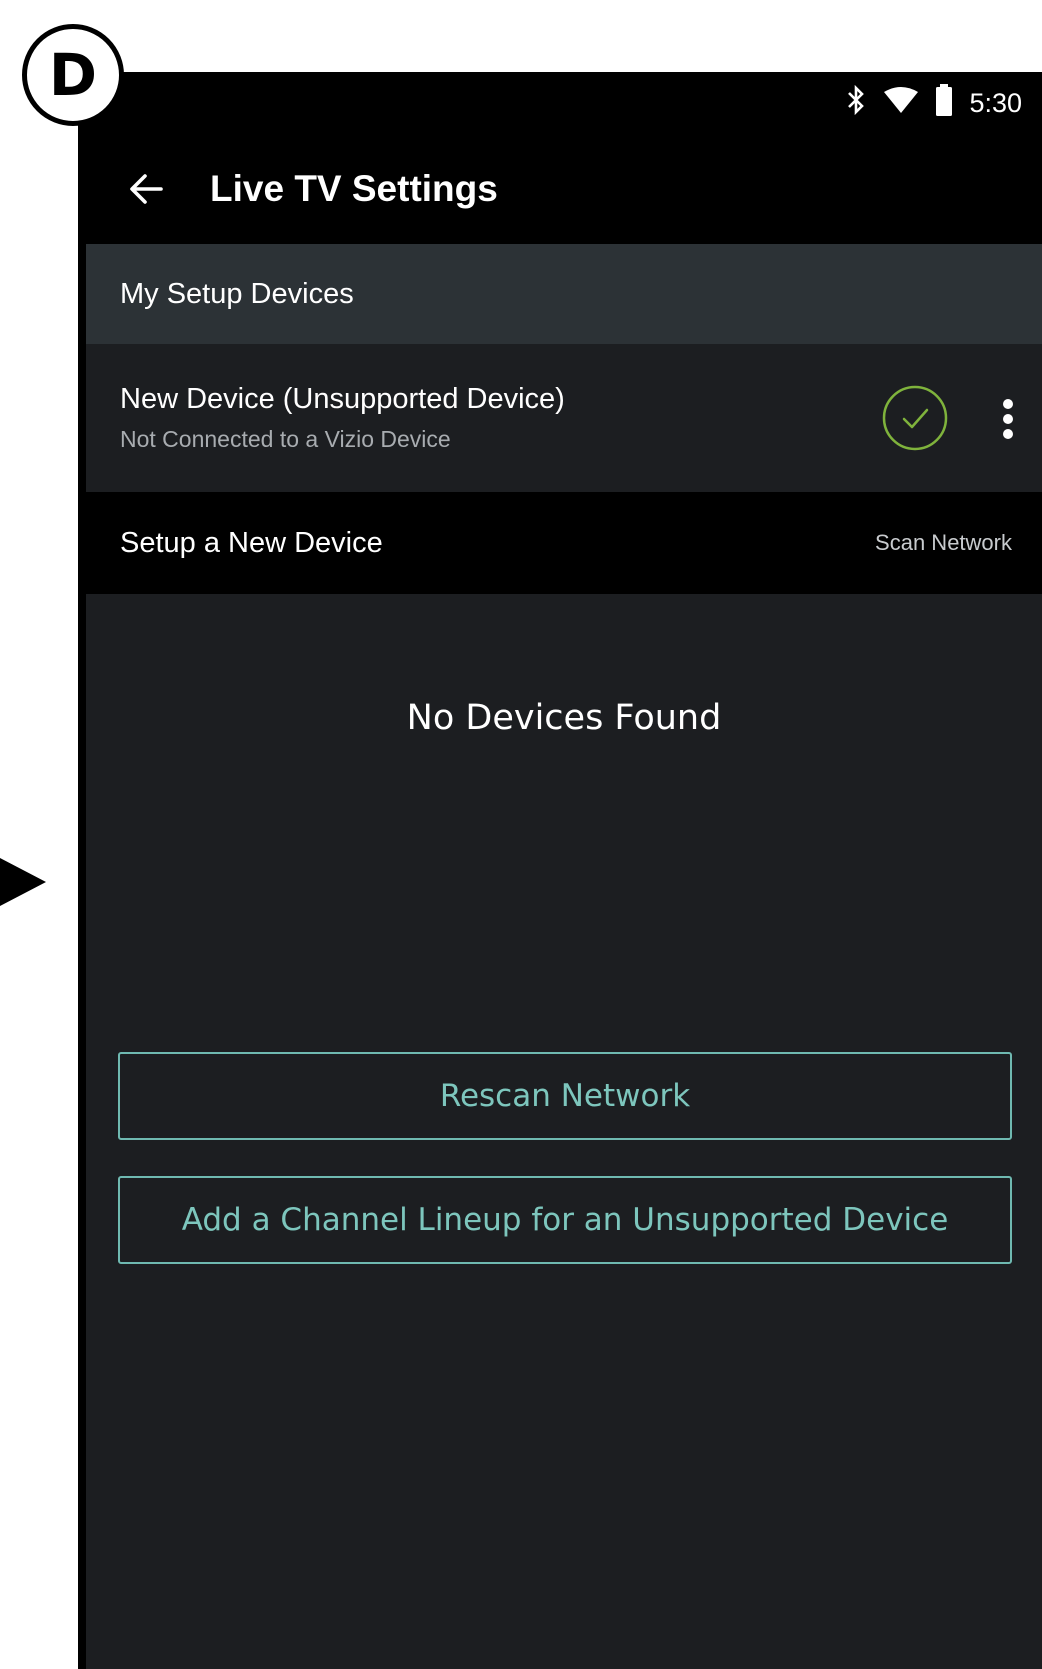 The image size is (1042, 1669). Describe the element at coordinates (565, 1096) in the screenshot. I see `rescan-network-button: Rescan Network` at that location.